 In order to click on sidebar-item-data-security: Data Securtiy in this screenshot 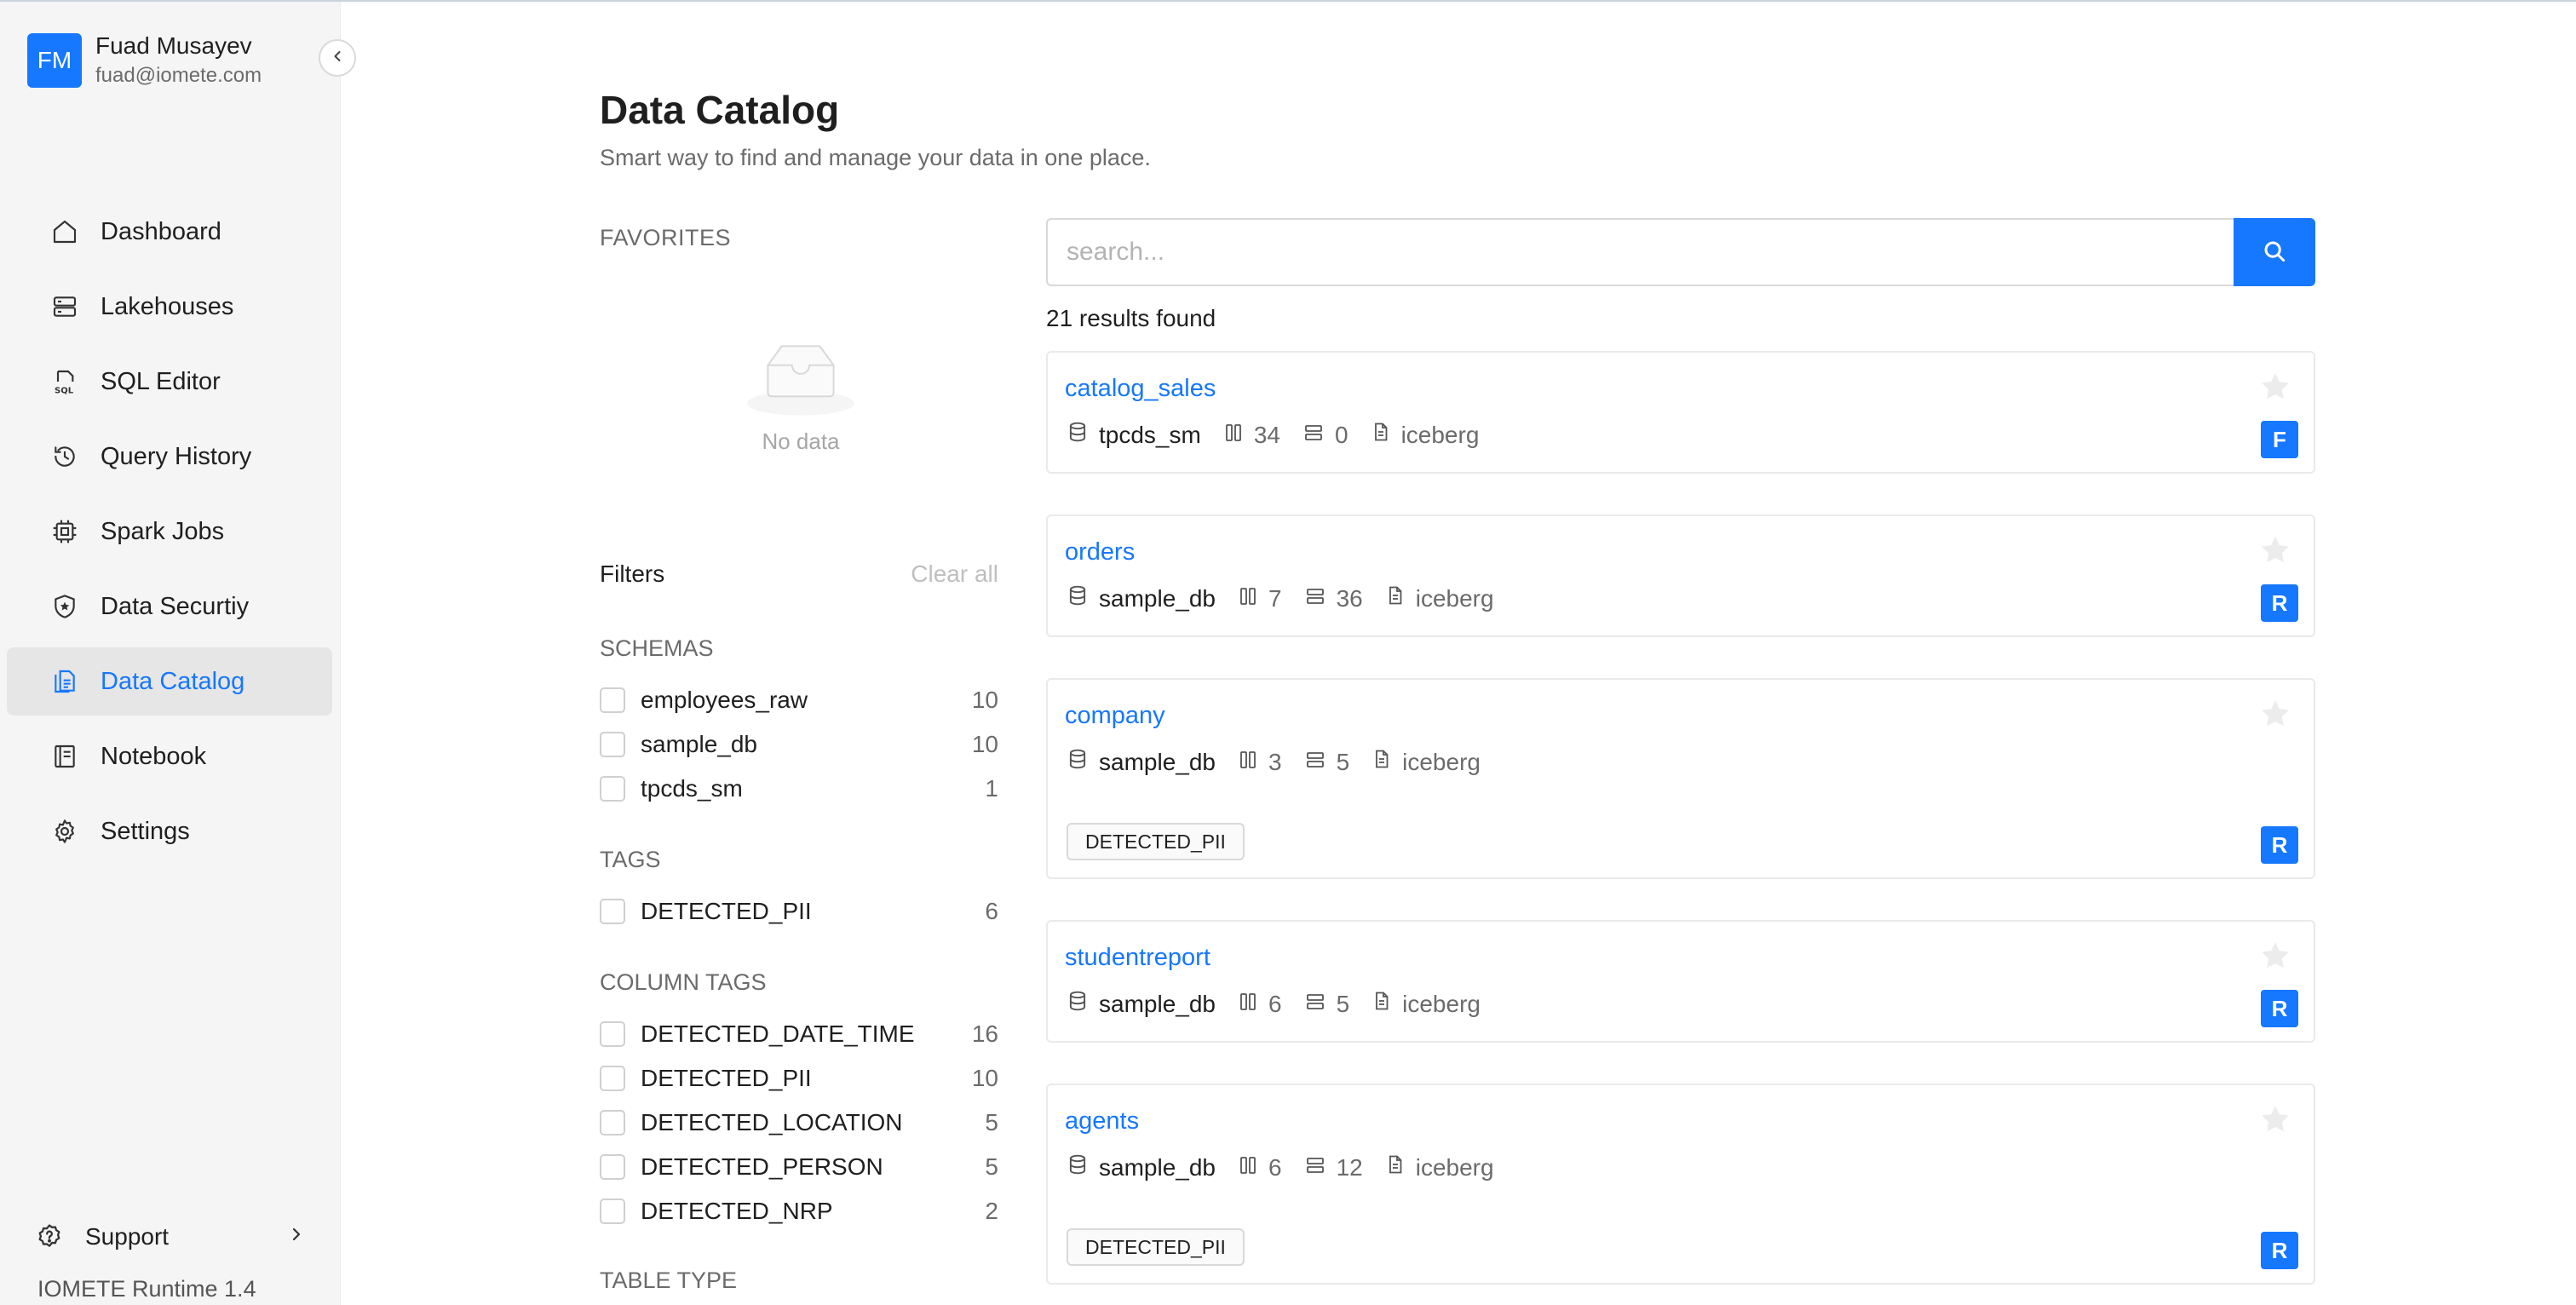, I will do `click(170, 606)`.